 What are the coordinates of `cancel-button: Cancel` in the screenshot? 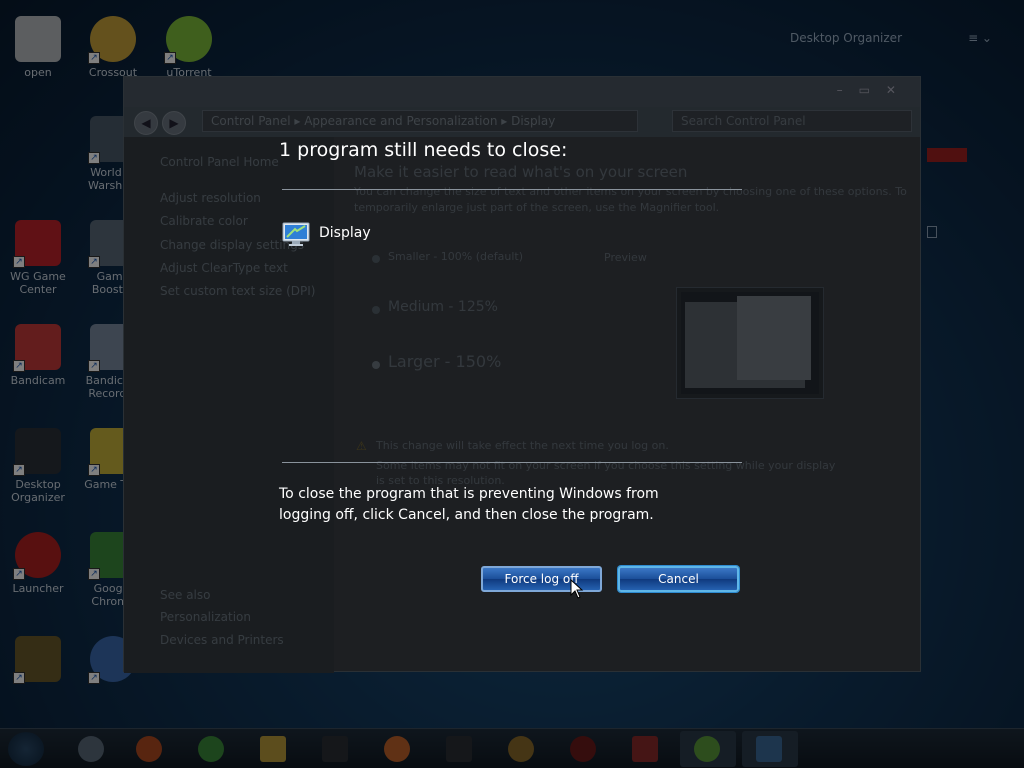 It's located at (678, 579).